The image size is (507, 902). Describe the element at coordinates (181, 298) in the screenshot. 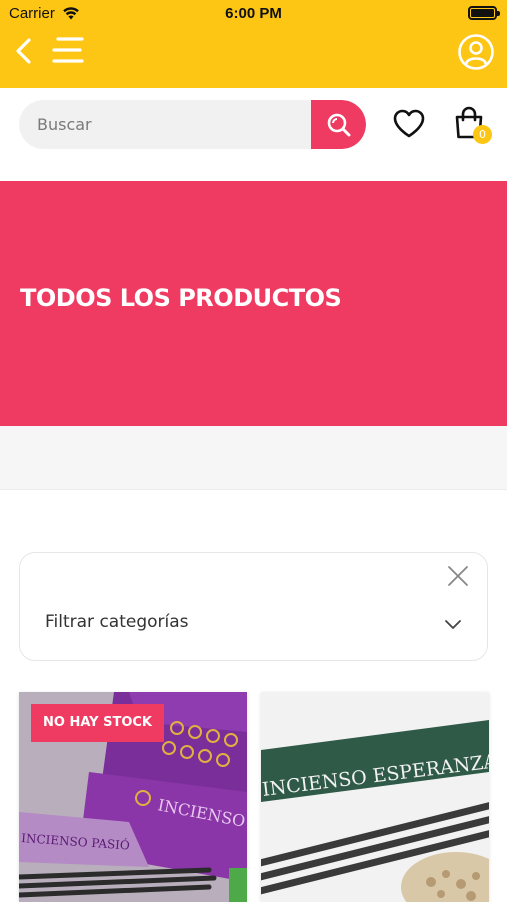

I see `page-title: TODOS LOS PRODUCTOS` at that location.